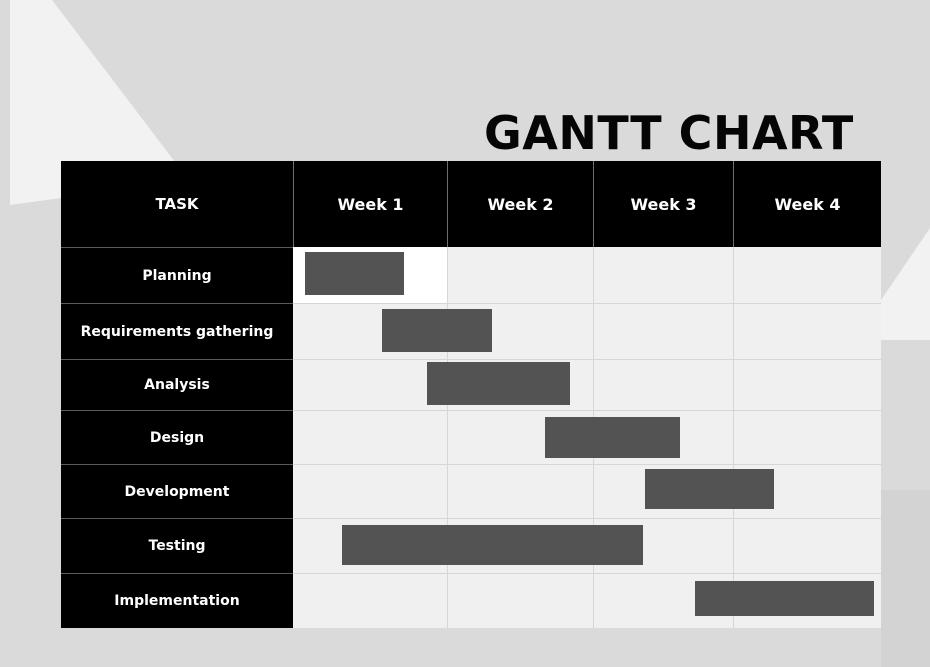 This screenshot has height=667, width=930. Describe the element at coordinates (177, 545) in the screenshot. I see `task-label: Testing` at that location.